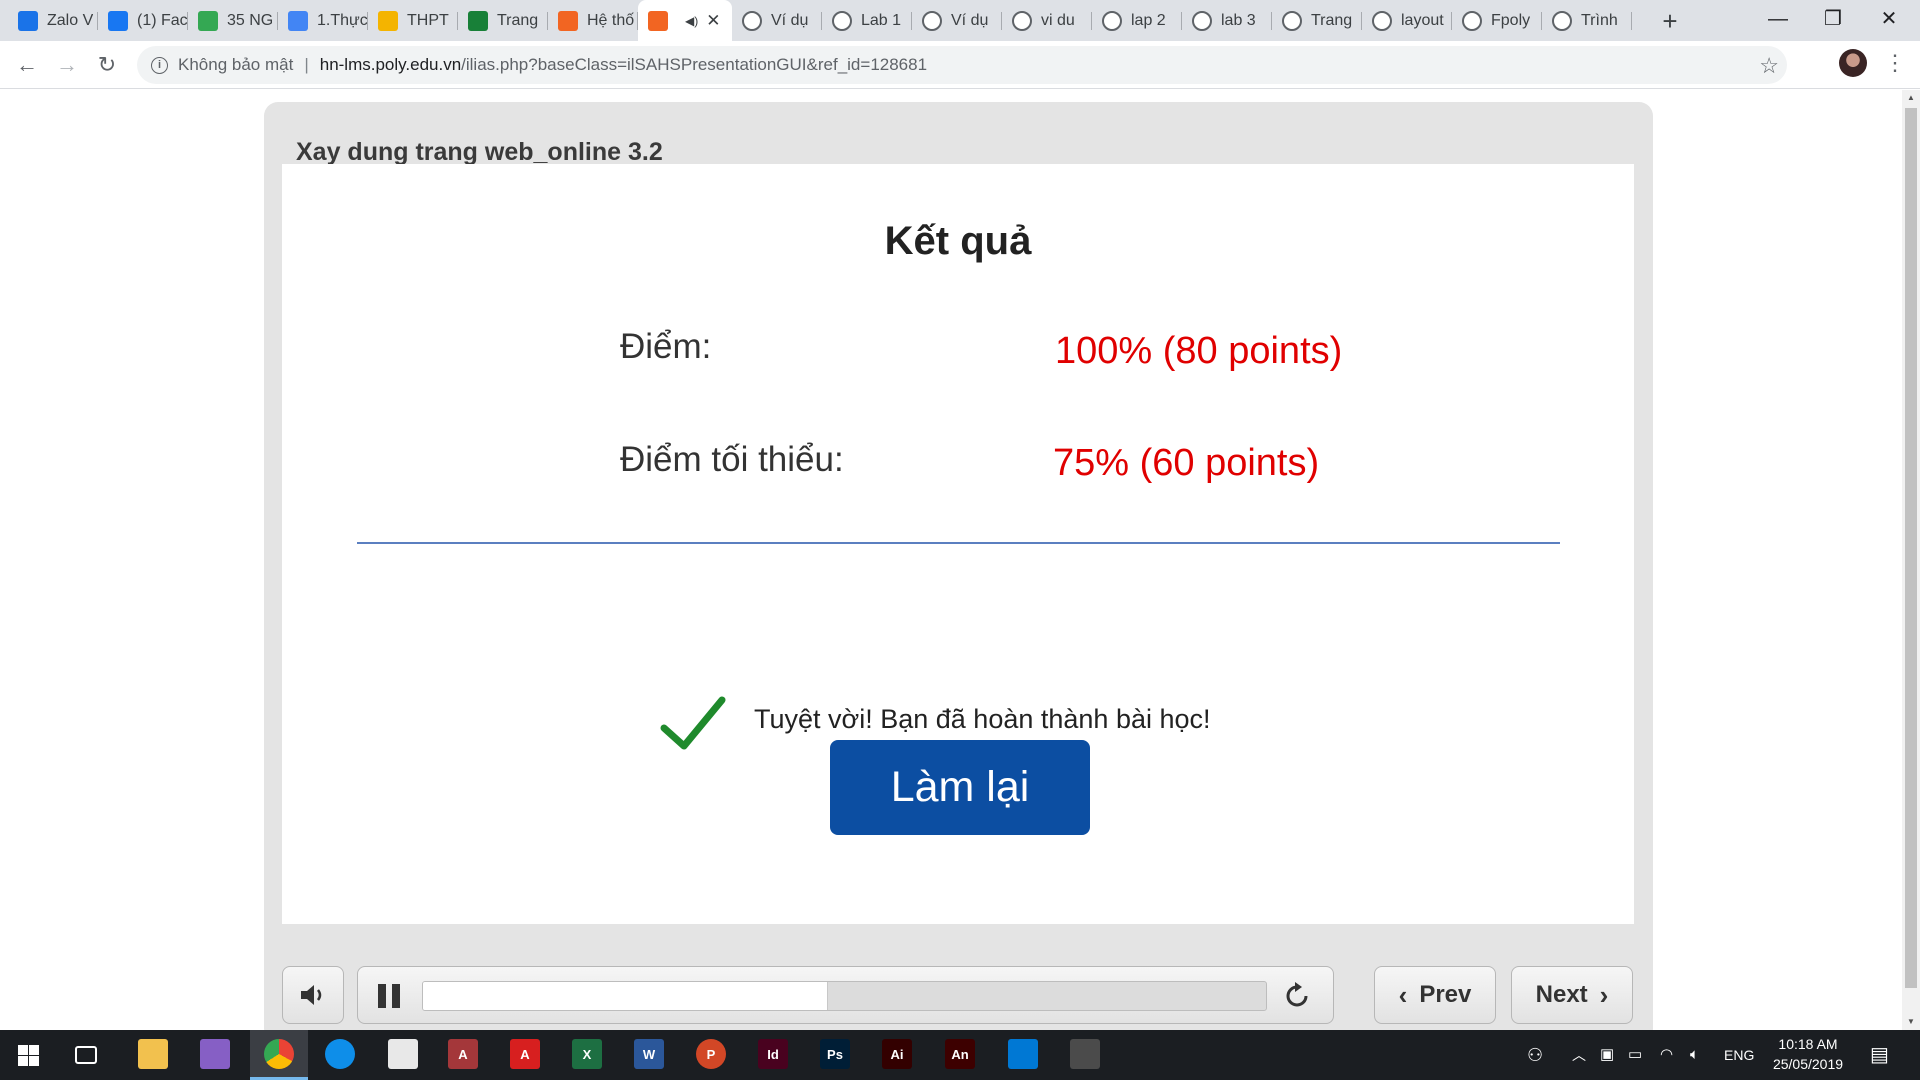 The height and width of the screenshot is (1080, 1920). Describe the element at coordinates (1535, 1055) in the screenshot. I see `people-icon: ⚇` at that location.